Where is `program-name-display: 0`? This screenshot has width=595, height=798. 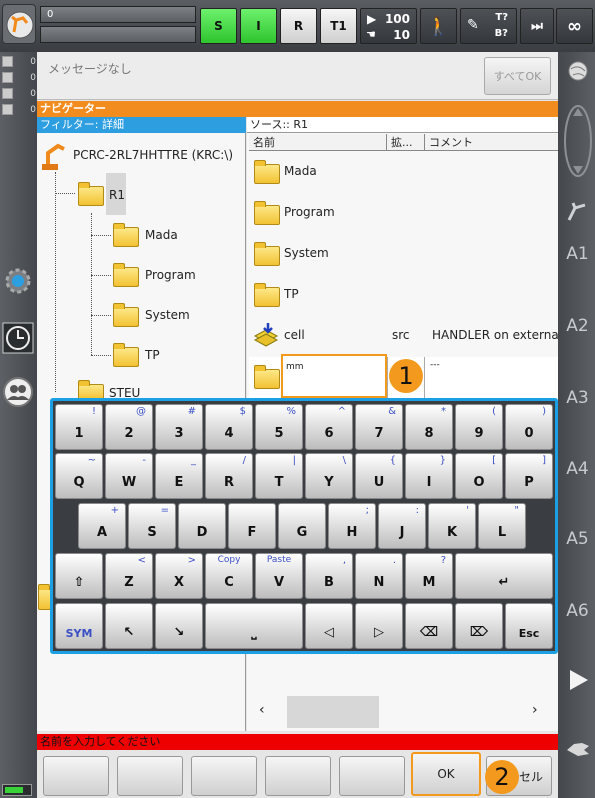 program-name-display: 0 is located at coordinates (118, 14).